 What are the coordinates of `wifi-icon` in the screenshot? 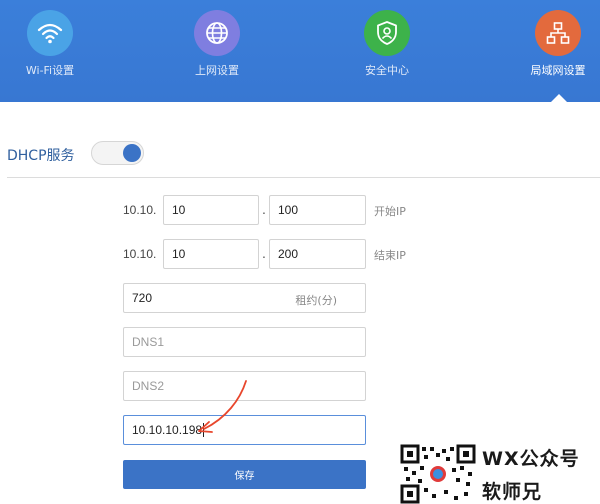 It's located at (50, 33).